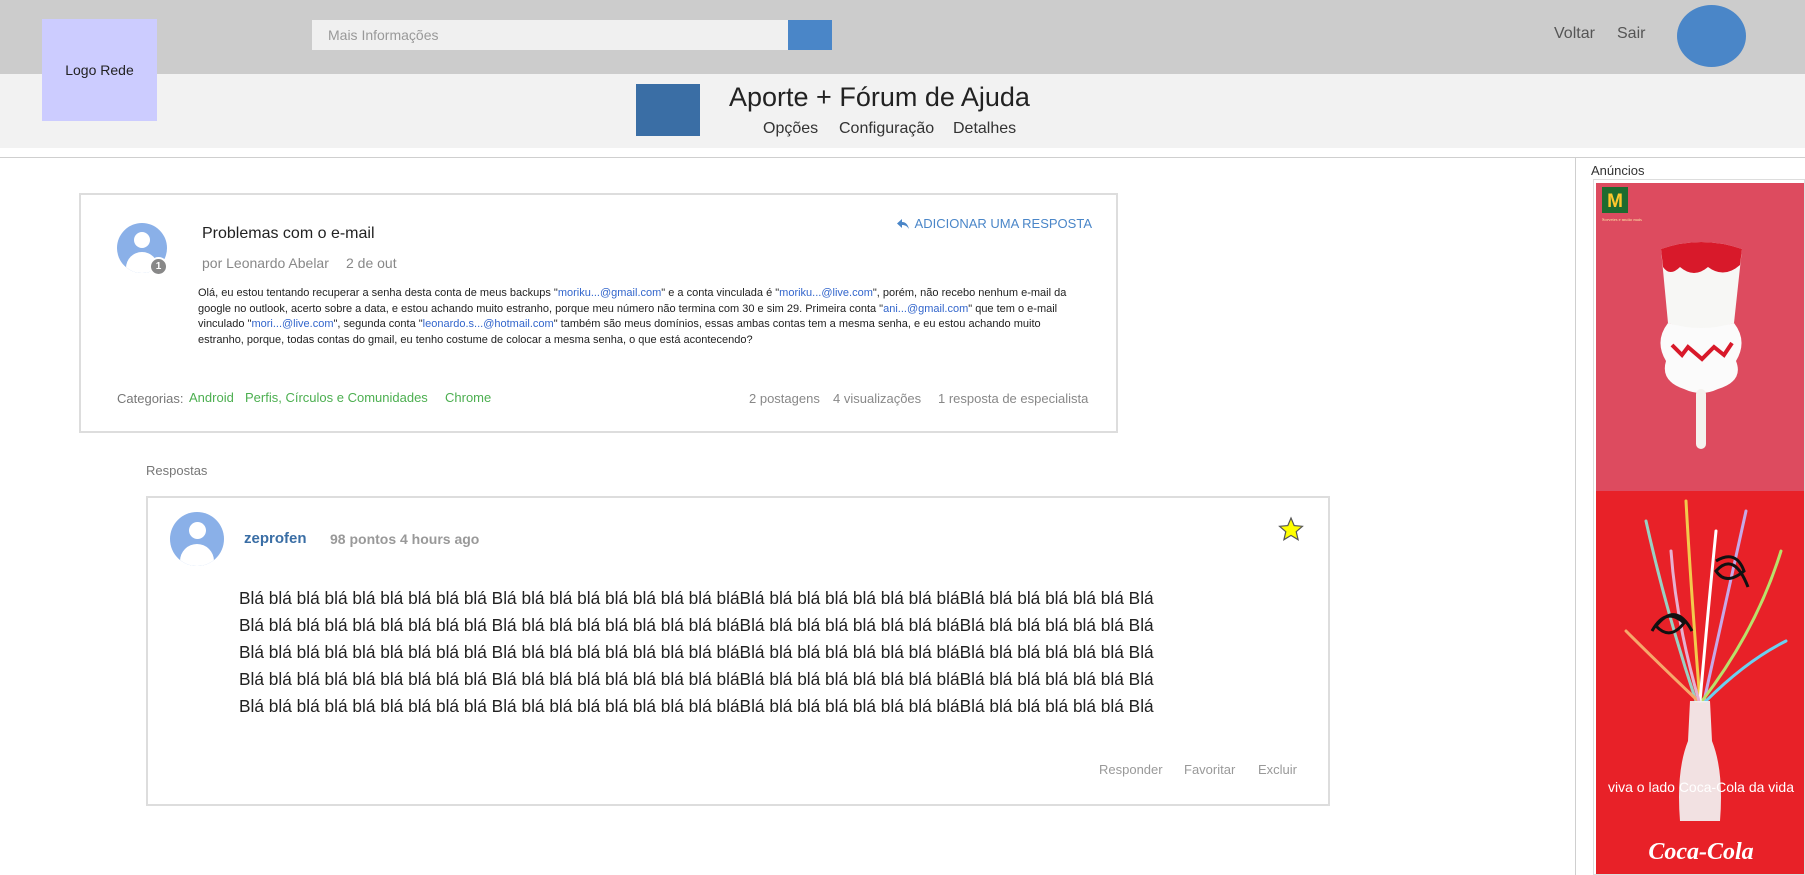  I want to click on coca-cola-ad-art: viva o lado Coca-Cola da vida Coca-Cola, so click(1700, 682).